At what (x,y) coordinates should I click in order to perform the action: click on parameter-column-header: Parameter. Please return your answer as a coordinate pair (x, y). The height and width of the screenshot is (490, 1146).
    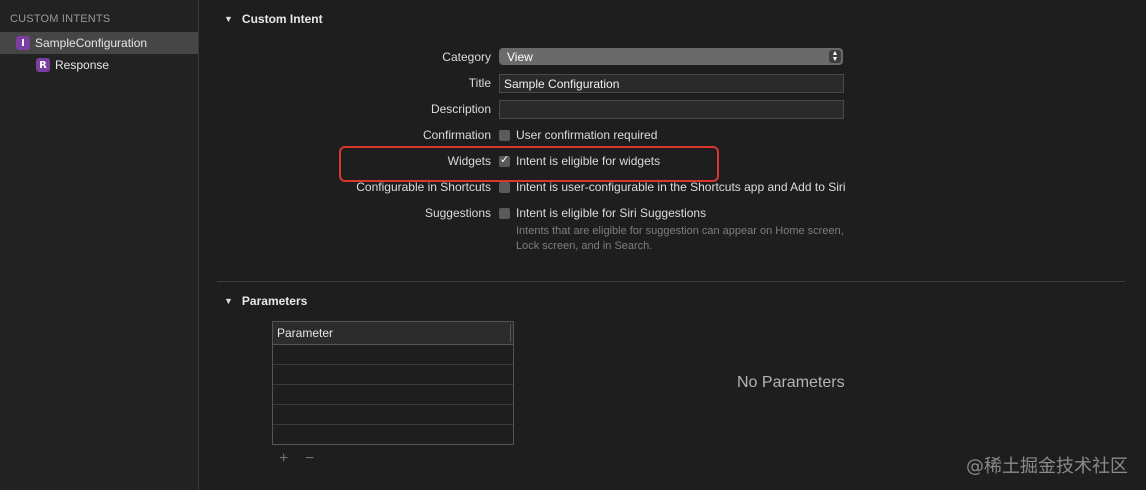
    Looking at the image, I should click on (393, 333).